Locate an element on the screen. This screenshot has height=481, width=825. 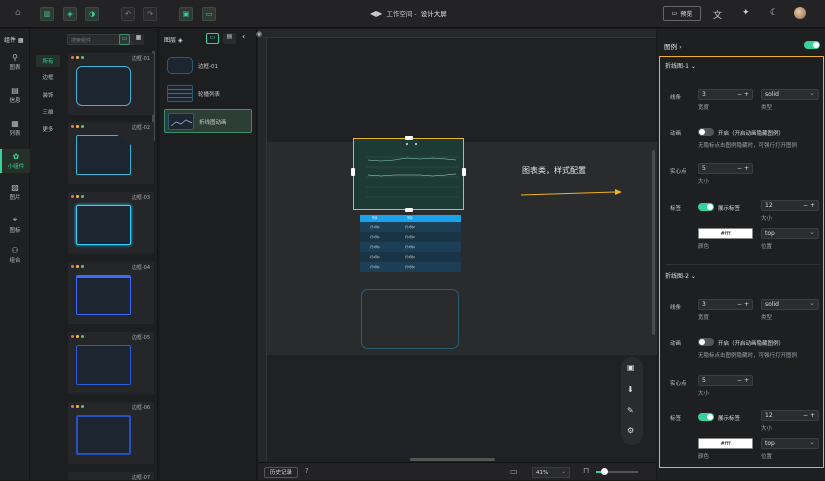
tag-size-label: 大小 is located at coordinates (767, 429).